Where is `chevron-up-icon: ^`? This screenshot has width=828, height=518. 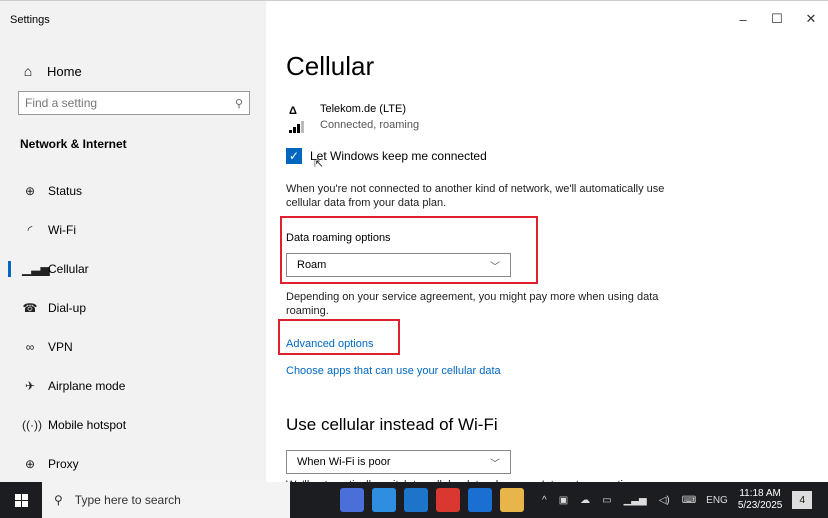
chevron-up-icon: ^ is located at coordinates (544, 500).